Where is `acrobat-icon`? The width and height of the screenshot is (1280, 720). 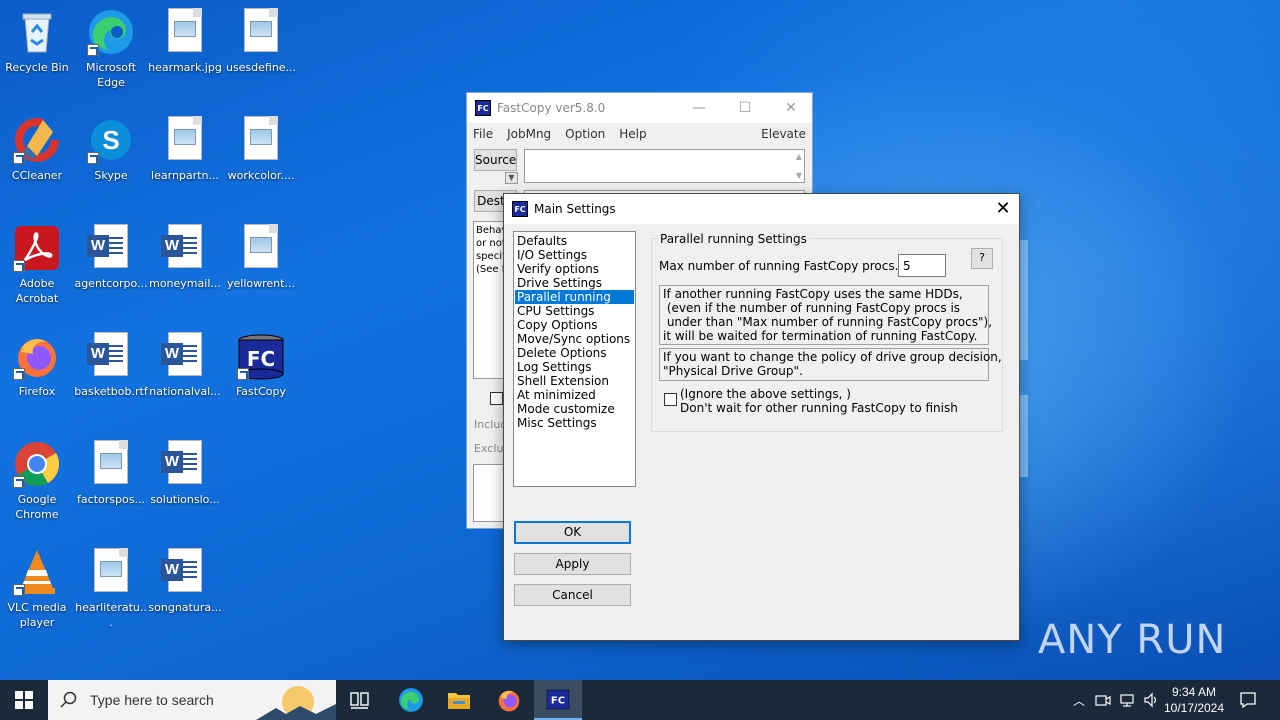 acrobat-icon is located at coordinates (37, 248).